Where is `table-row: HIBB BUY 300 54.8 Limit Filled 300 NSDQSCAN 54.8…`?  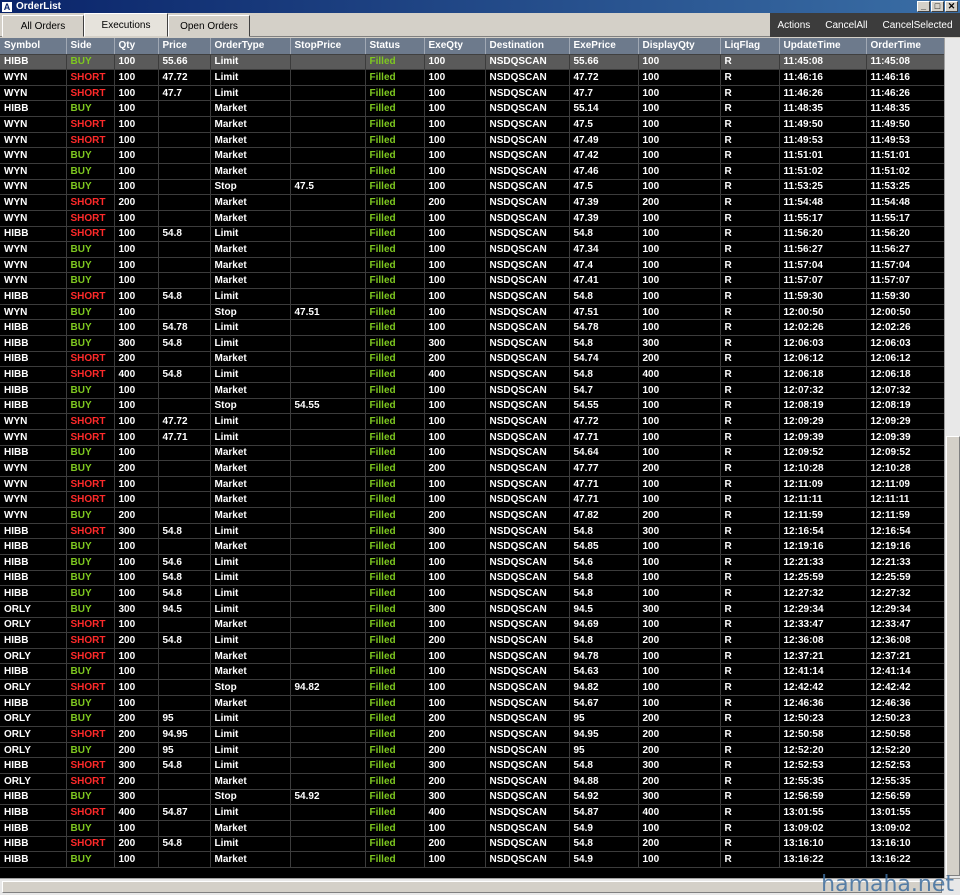 table-row: HIBB BUY 300 54.8 Limit Filled 300 NSDQSCAN 54.8… is located at coordinates (472, 343).